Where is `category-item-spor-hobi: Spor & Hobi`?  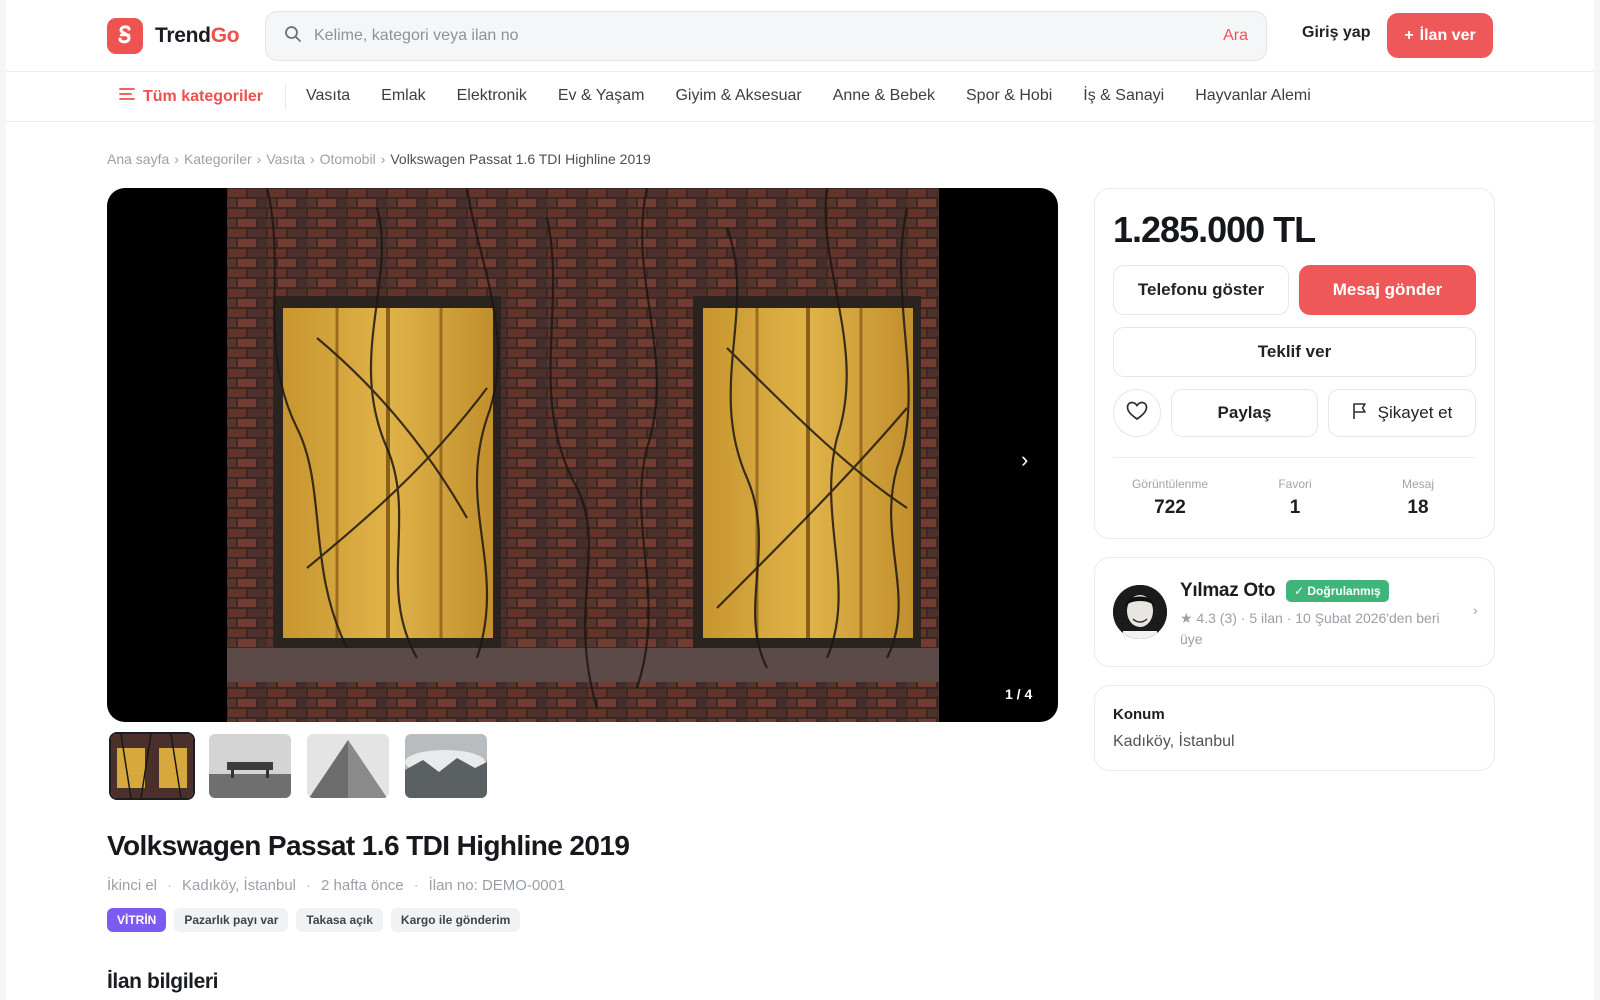 category-item-spor-hobi: Spor & Hobi is located at coordinates (1009, 96).